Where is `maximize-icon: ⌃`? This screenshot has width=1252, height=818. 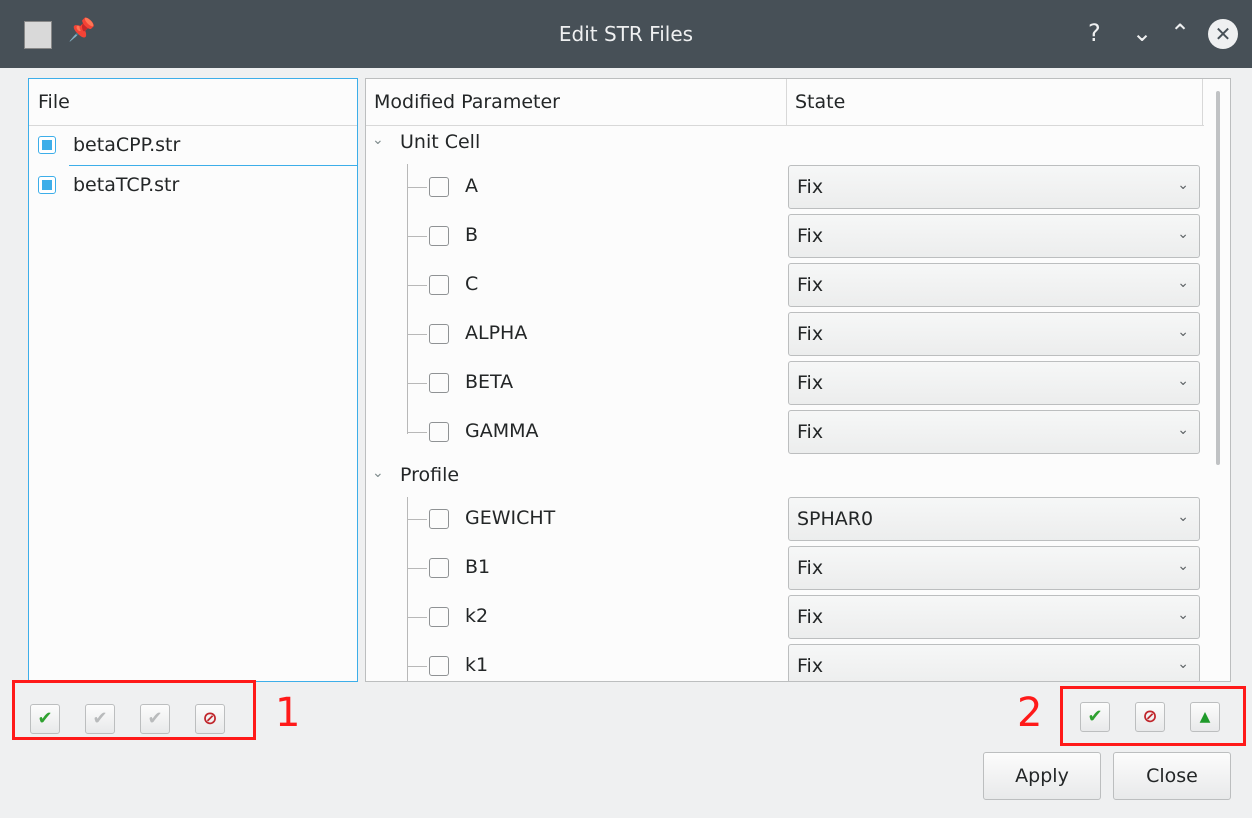 maximize-icon: ⌃ is located at coordinates (1180, 33).